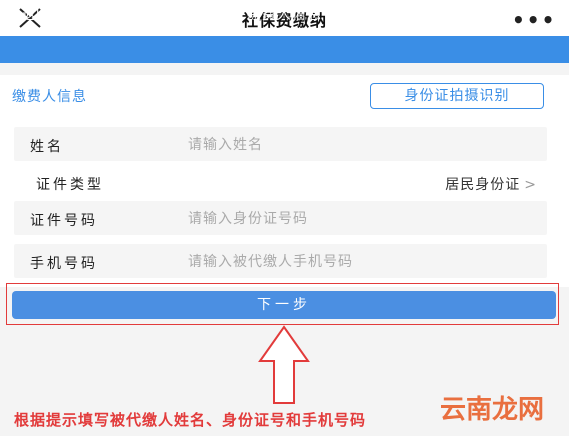 The height and width of the screenshot is (436, 569). Describe the element at coordinates (70, 185) in the screenshot. I see `id-type-label: 证件类型` at that location.